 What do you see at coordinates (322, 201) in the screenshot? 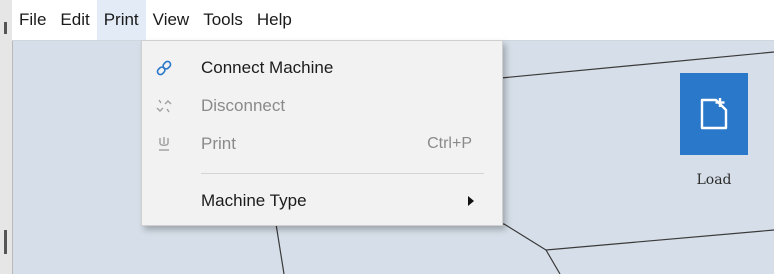
I see `menu-item-machine-type: Machine Type` at bounding box center [322, 201].